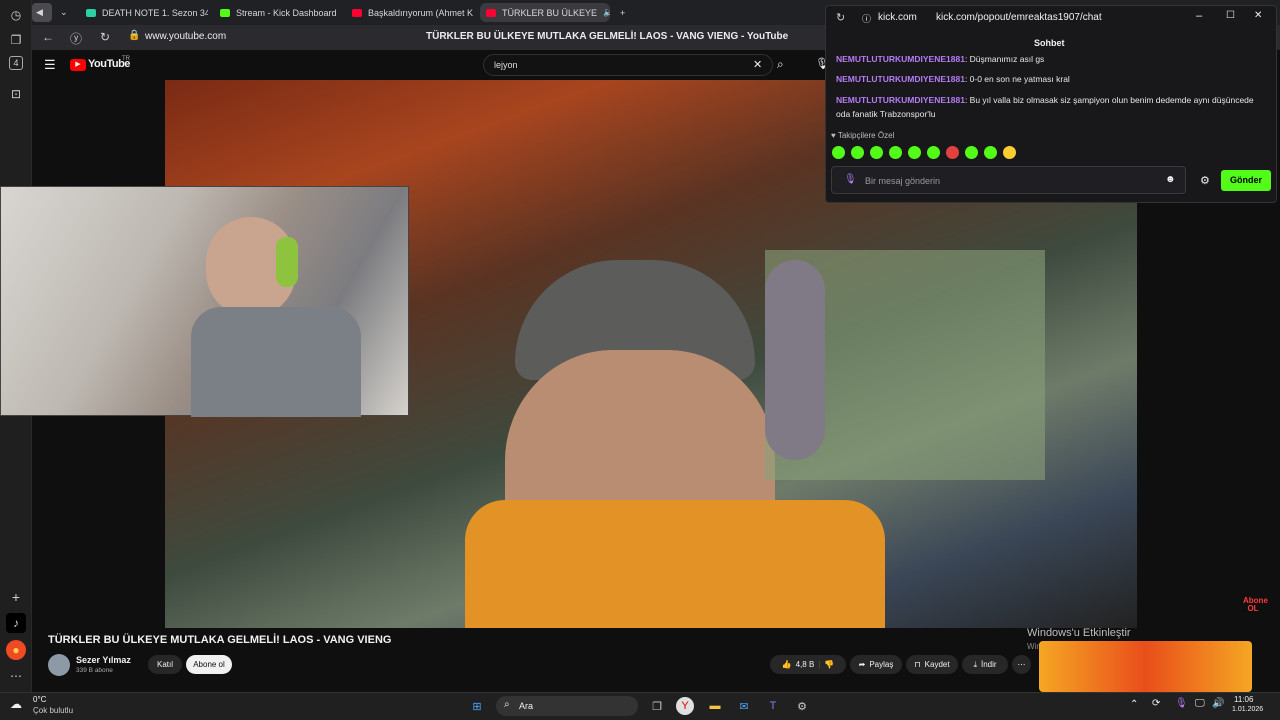 The height and width of the screenshot is (720, 1280). What do you see at coordinates (16, 15) in the screenshot?
I see `history-icon: ◷` at bounding box center [16, 15].